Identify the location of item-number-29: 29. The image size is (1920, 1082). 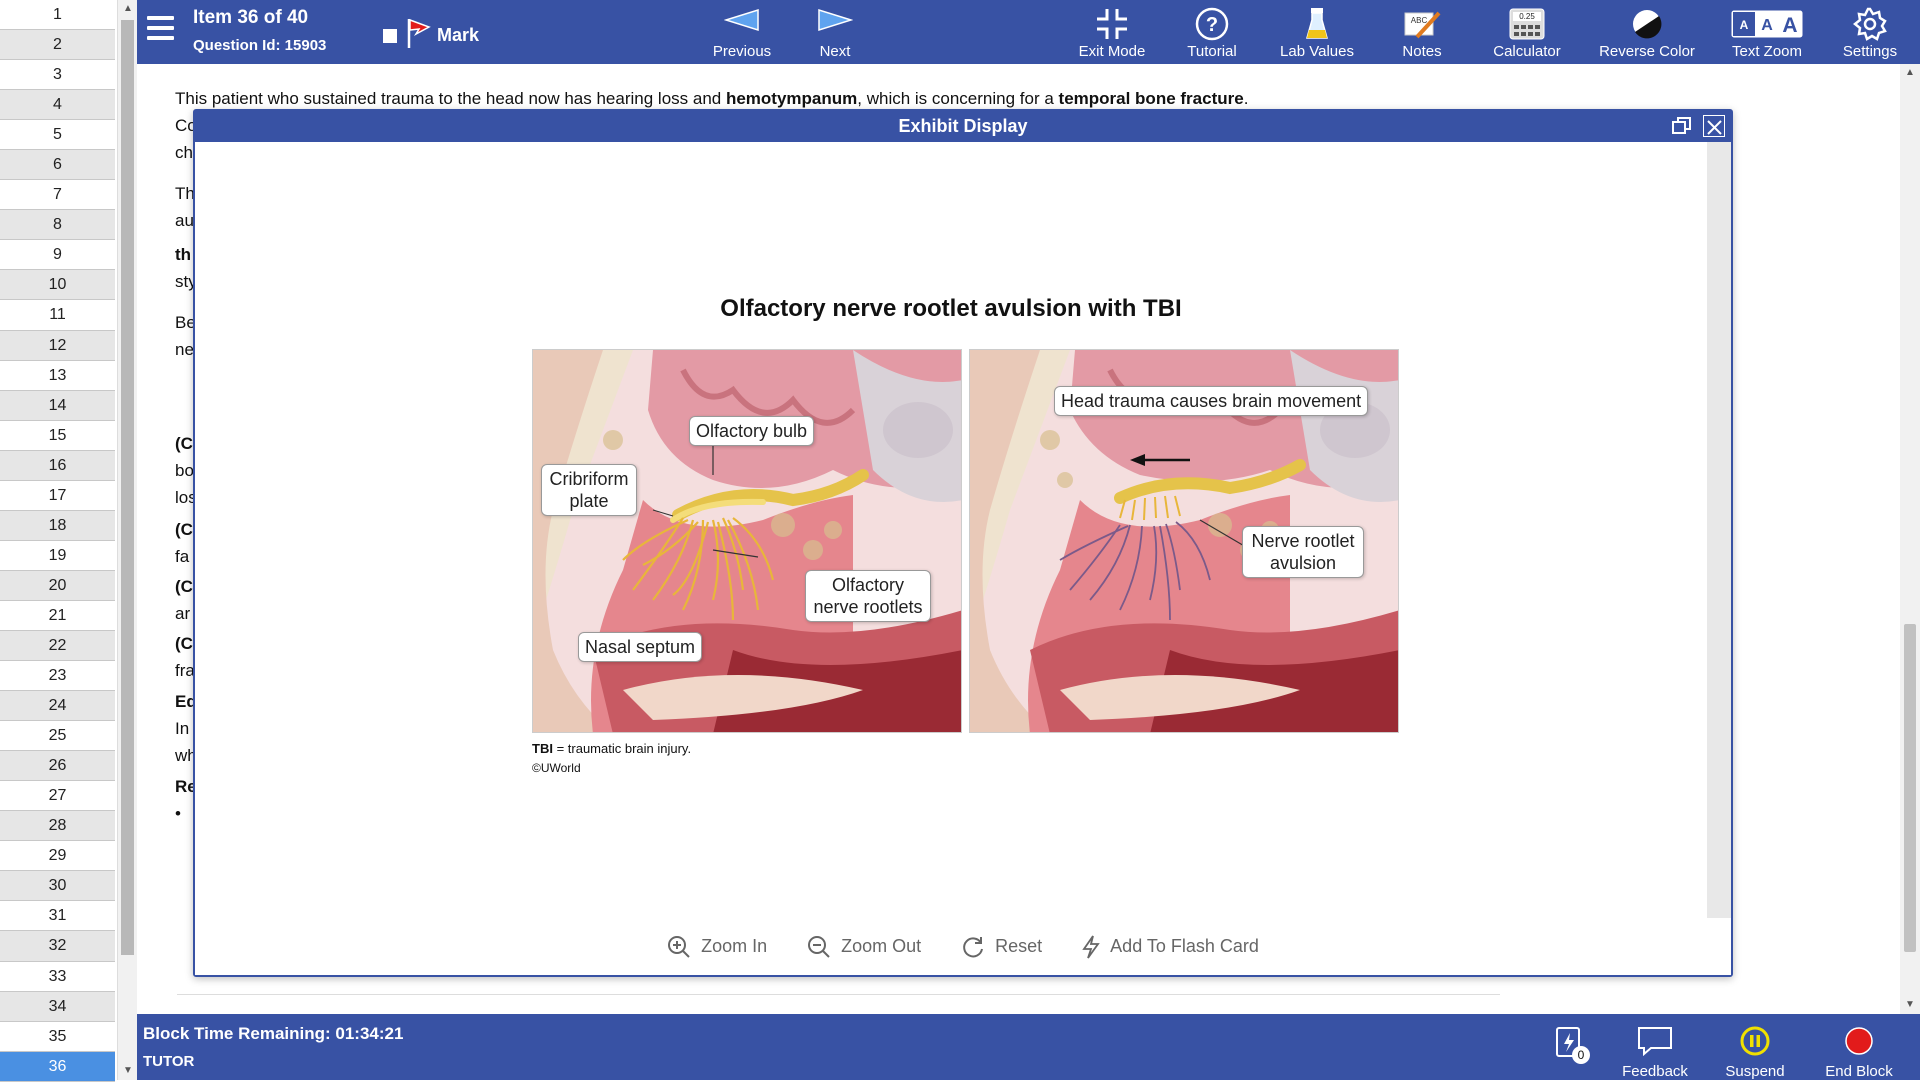
(57, 856).